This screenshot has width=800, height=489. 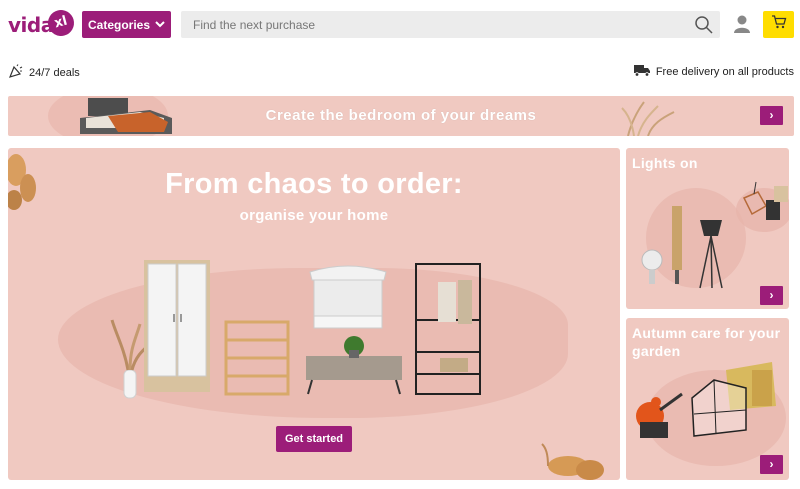 What do you see at coordinates (160, 25) in the screenshot?
I see `chevron-down-icon` at bounding box center [160, 25].